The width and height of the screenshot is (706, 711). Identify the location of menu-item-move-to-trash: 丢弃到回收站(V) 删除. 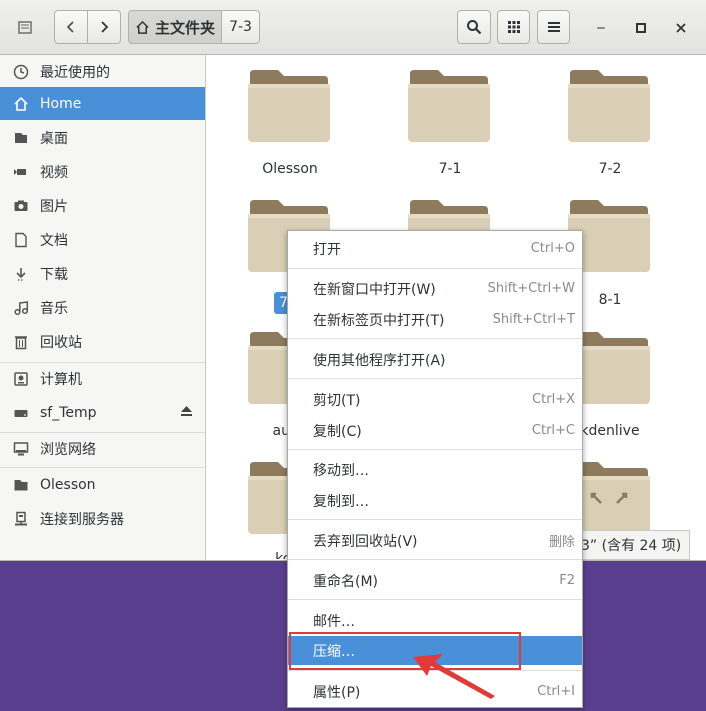
(435, 540).